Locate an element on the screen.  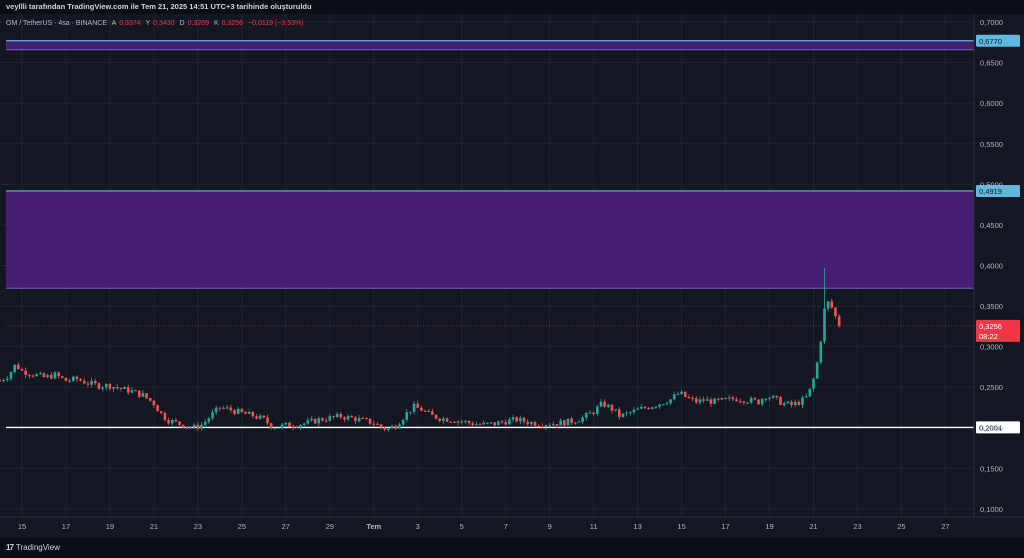
tradingview-logo-icon: 17 is located at coordinates (10, 547).